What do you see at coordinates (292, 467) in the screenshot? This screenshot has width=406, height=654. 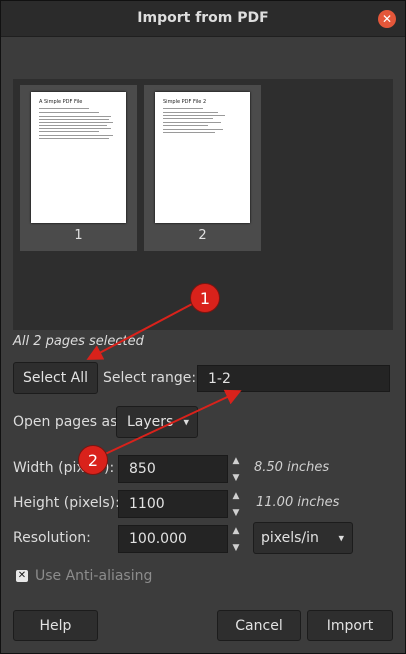 I see `width-inches: 8.50 inches` at bounding box center [292, 467].